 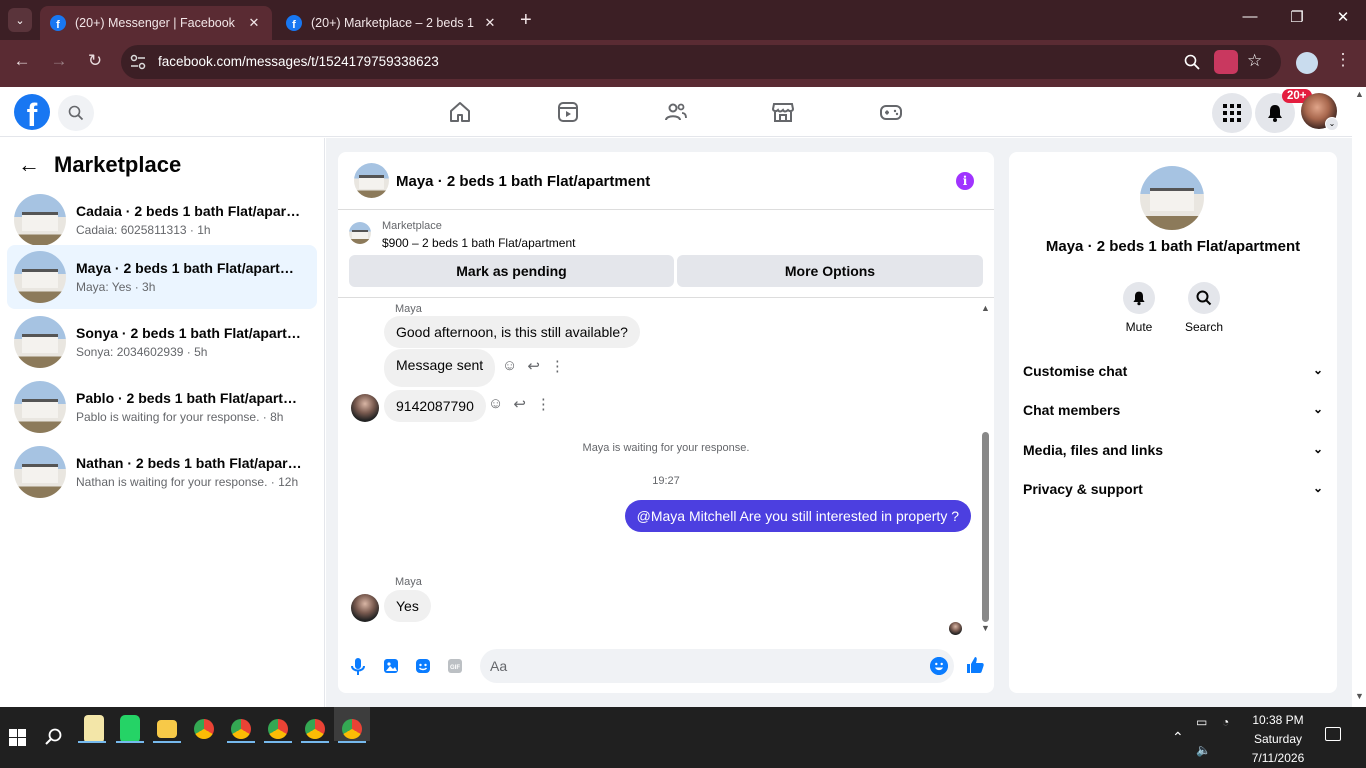 I want to click on chat-header: Maya · 2 beds 1 bath Flat/apartment i, so click(x=666, y=181).